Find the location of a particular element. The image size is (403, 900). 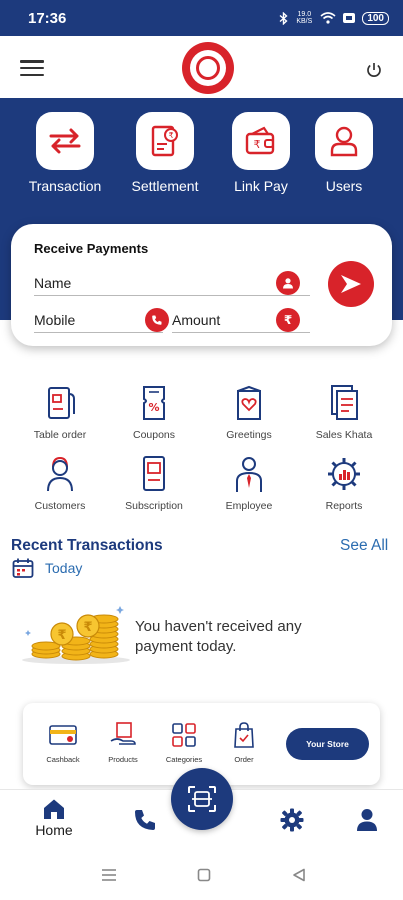

scan-qr-button is located at coordinates (202, 799).